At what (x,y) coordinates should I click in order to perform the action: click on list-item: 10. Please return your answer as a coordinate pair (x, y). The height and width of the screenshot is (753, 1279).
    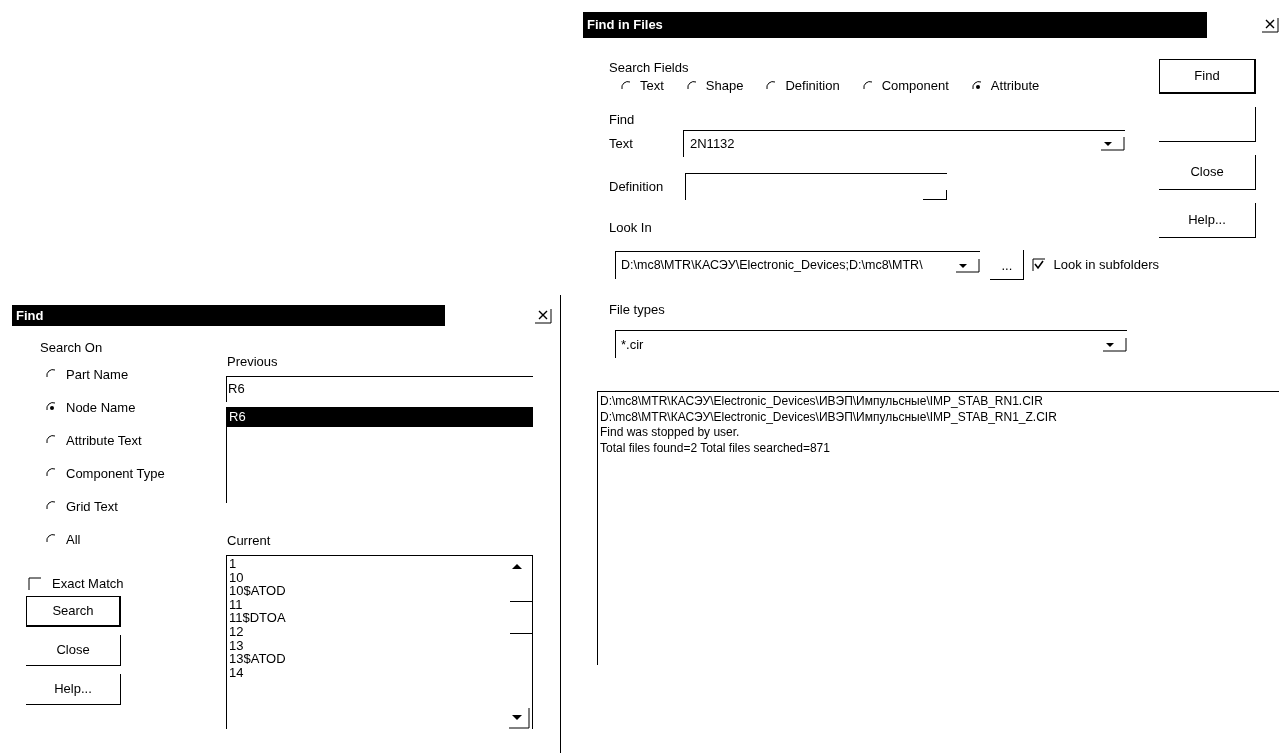
    Looking at the image, I should click on (367, 577).